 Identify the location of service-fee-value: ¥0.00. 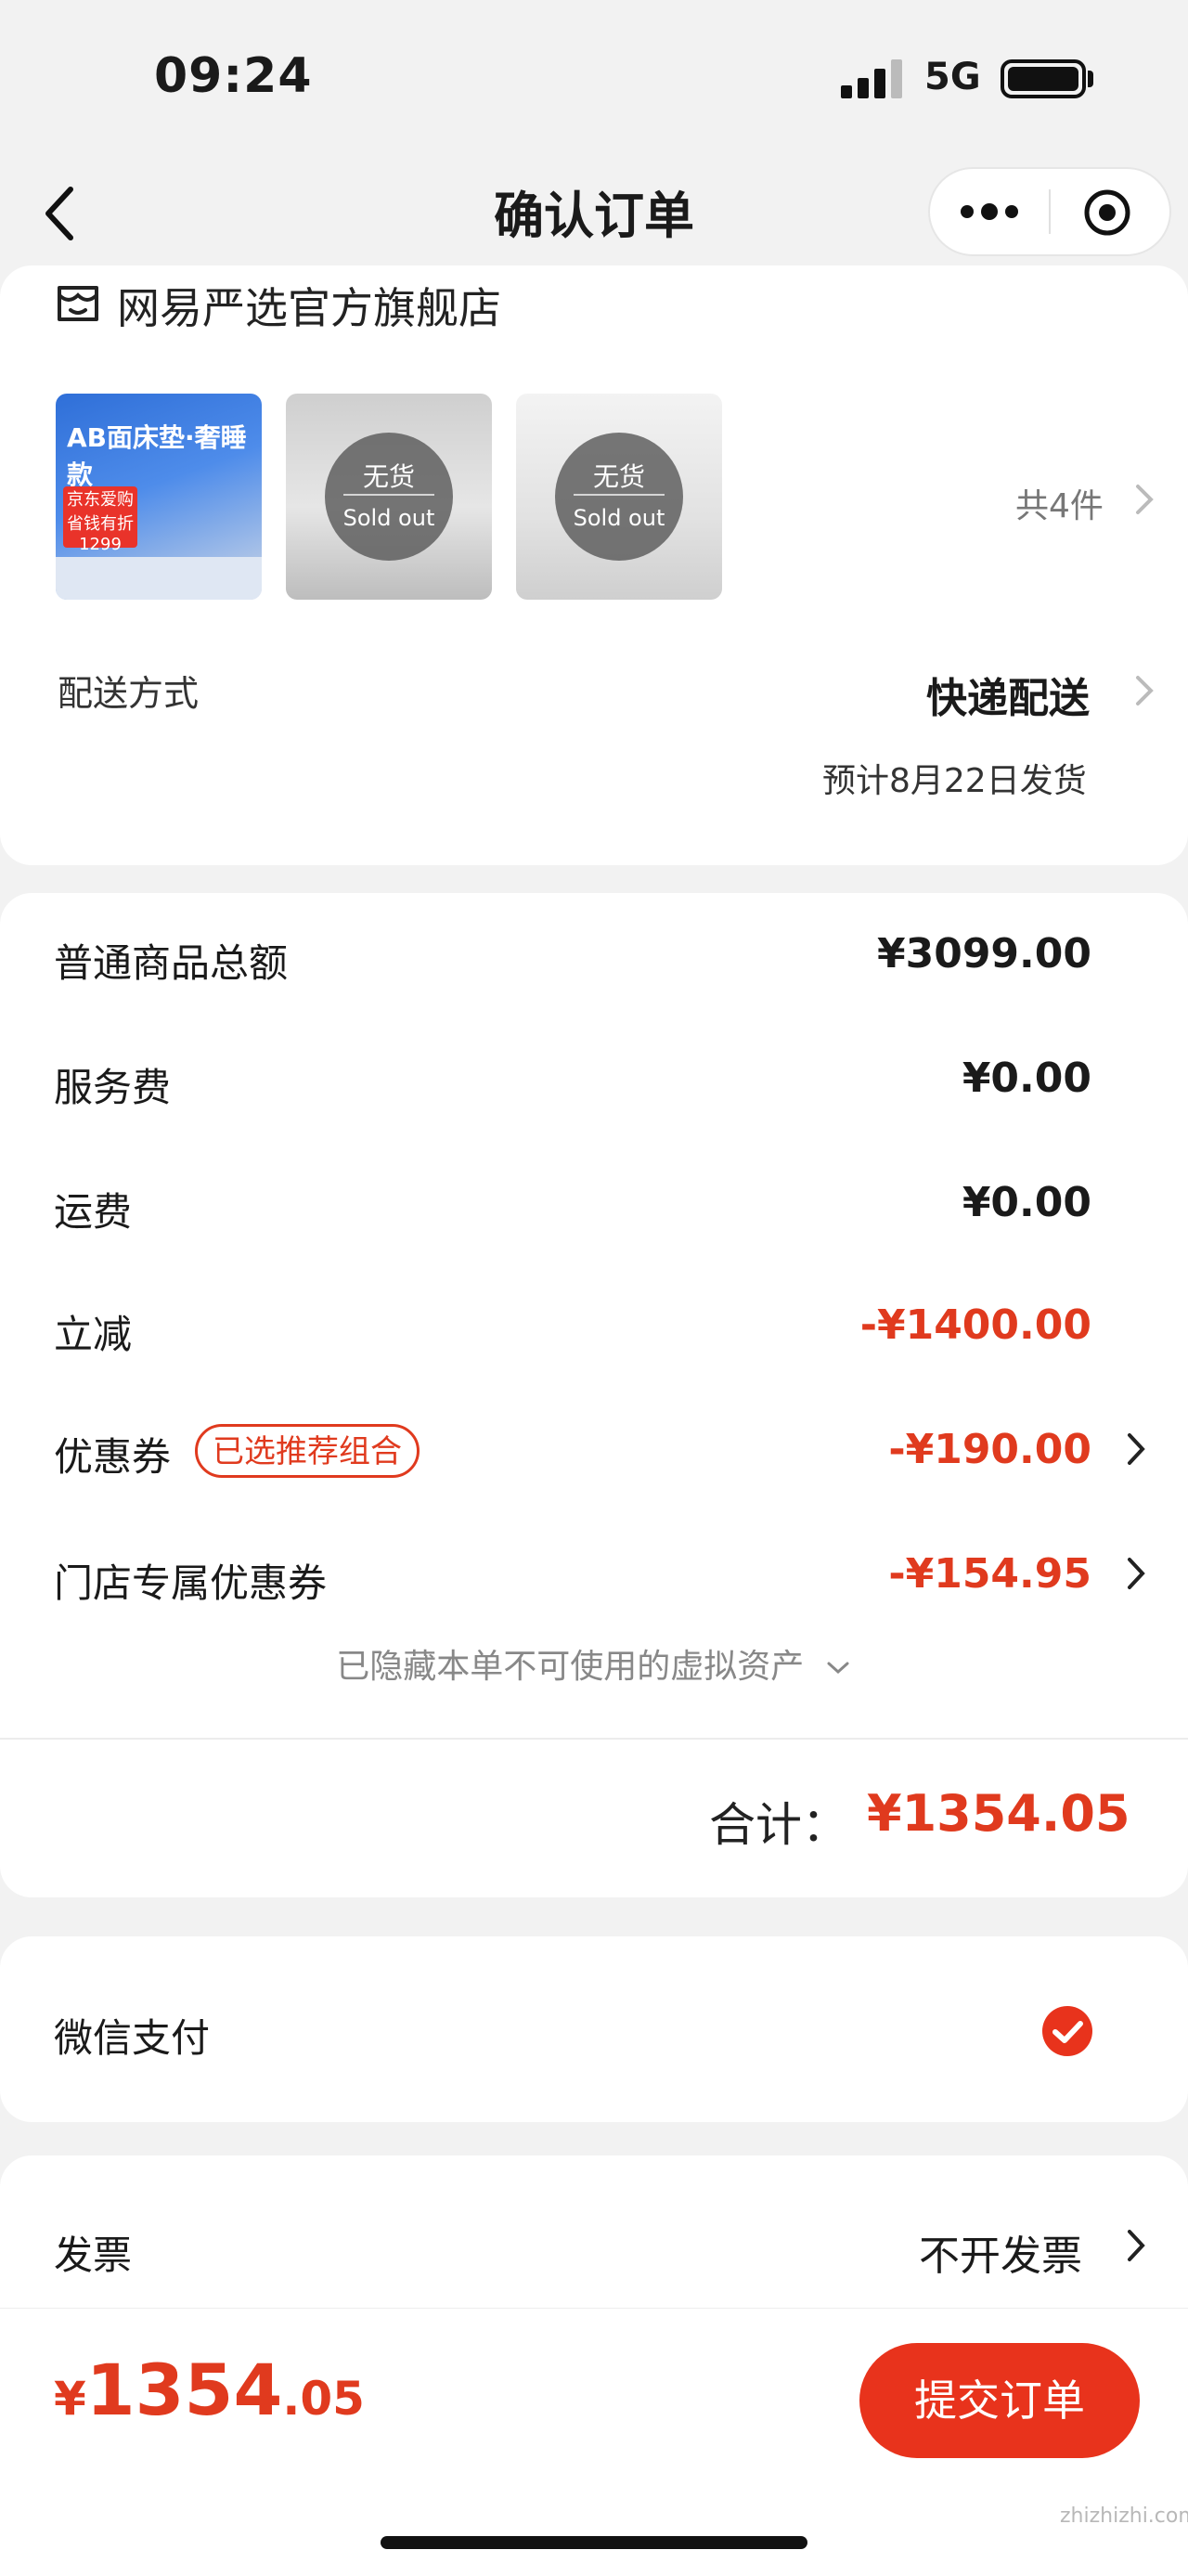
(1026, 1078).